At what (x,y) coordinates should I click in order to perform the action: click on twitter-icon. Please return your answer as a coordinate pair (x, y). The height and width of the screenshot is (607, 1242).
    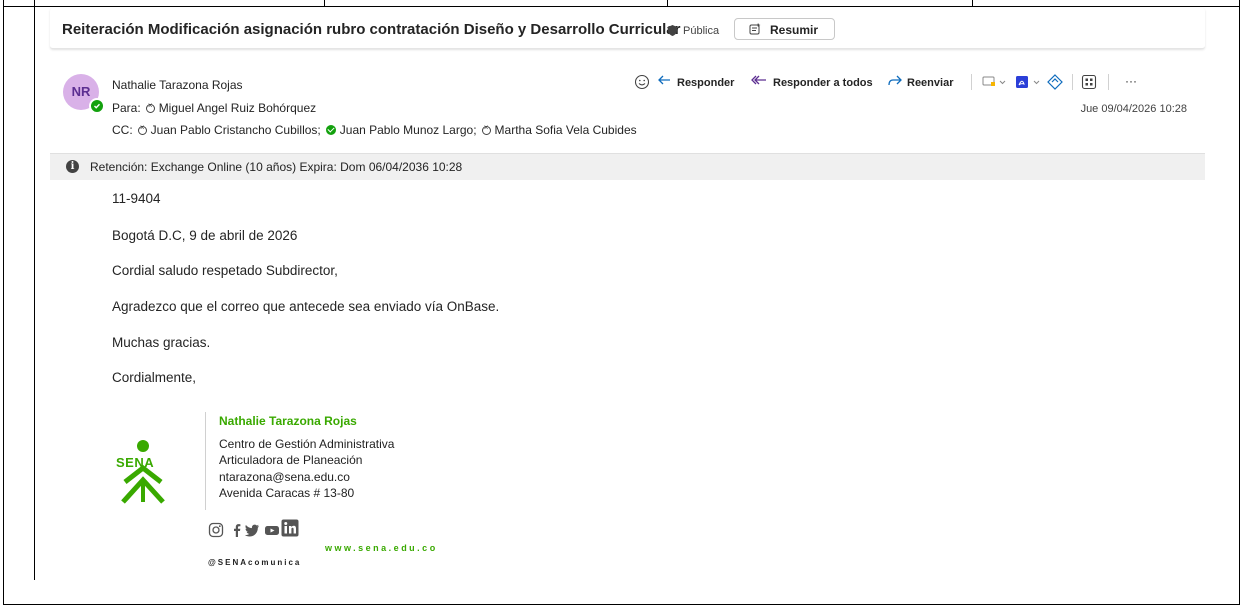
    Looking at the image, I should click on (252, 530).